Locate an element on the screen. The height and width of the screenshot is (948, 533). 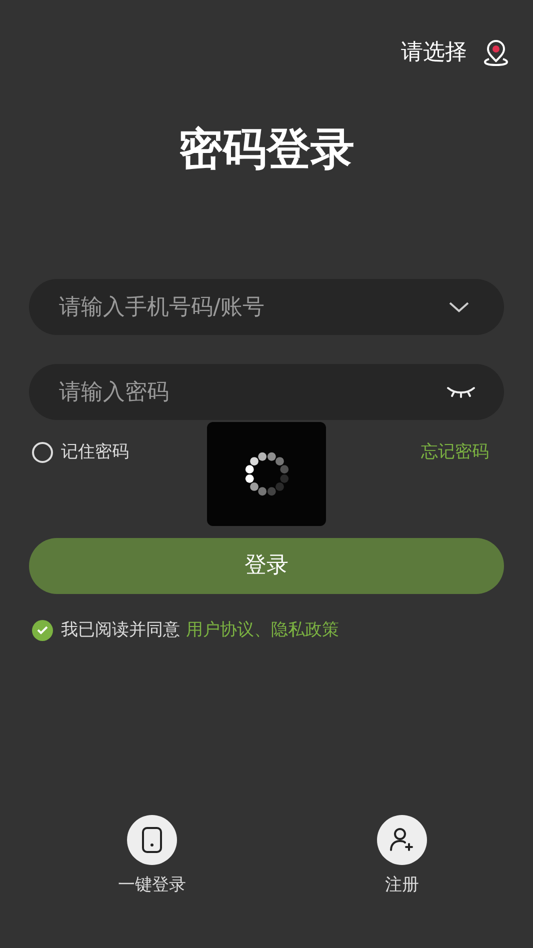
agreement-text: 我已阅读并同意 is located at coordinates (120, 630).